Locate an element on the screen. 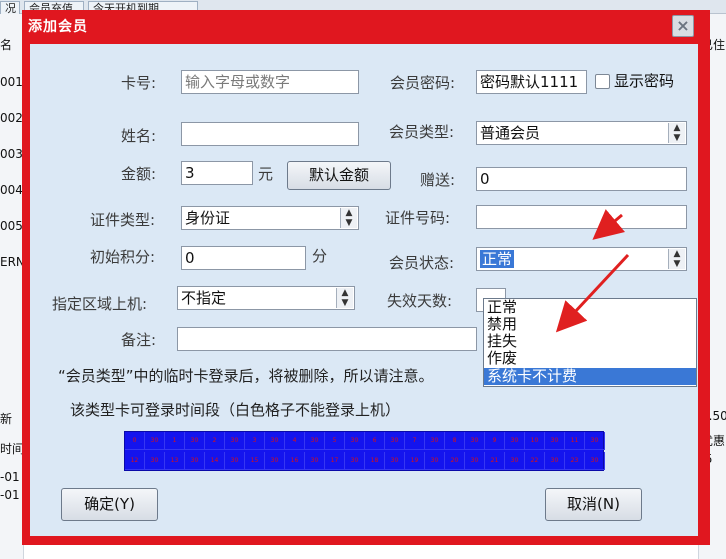 This screenshot has height=559, width=726. time-slot-cell: 18 is located at coordinates (375, 461).